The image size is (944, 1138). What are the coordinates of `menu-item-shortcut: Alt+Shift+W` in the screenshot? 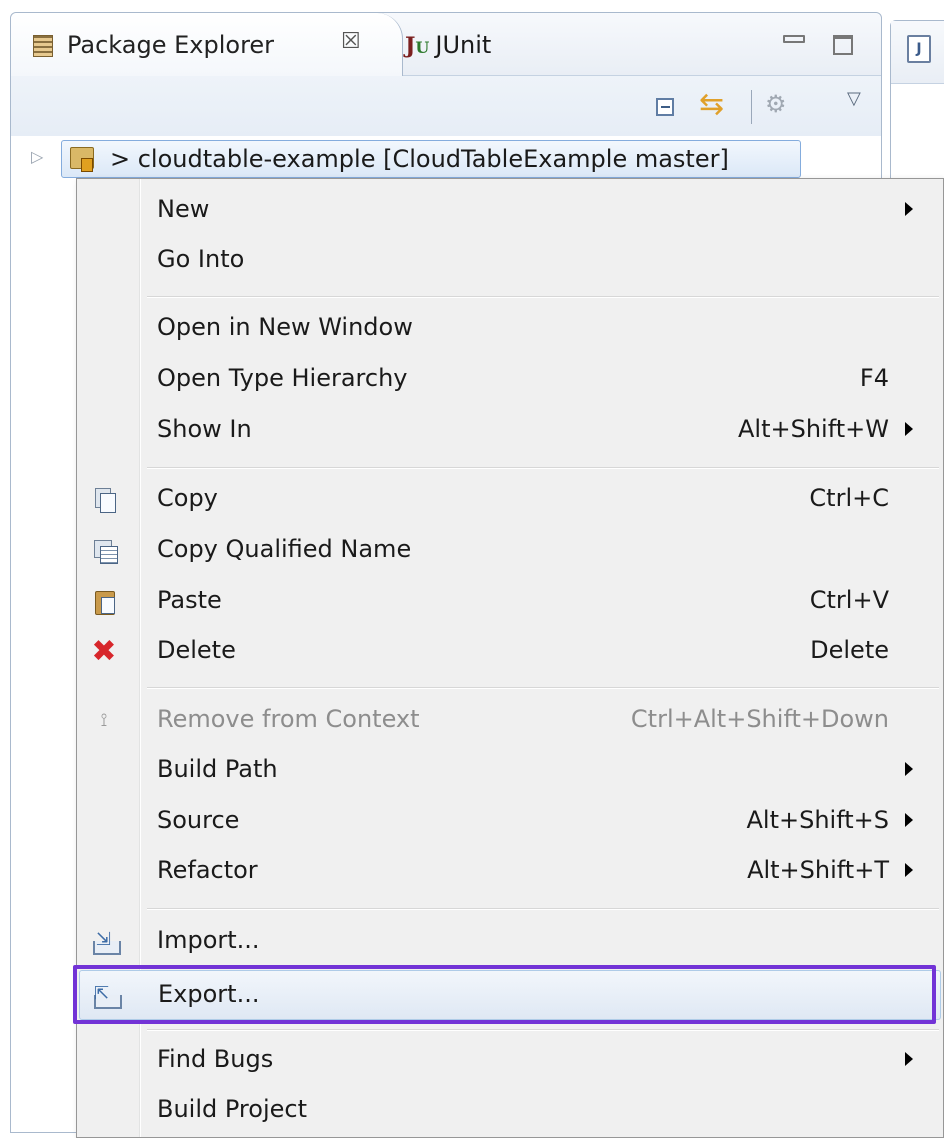 It's located at (813, 429).